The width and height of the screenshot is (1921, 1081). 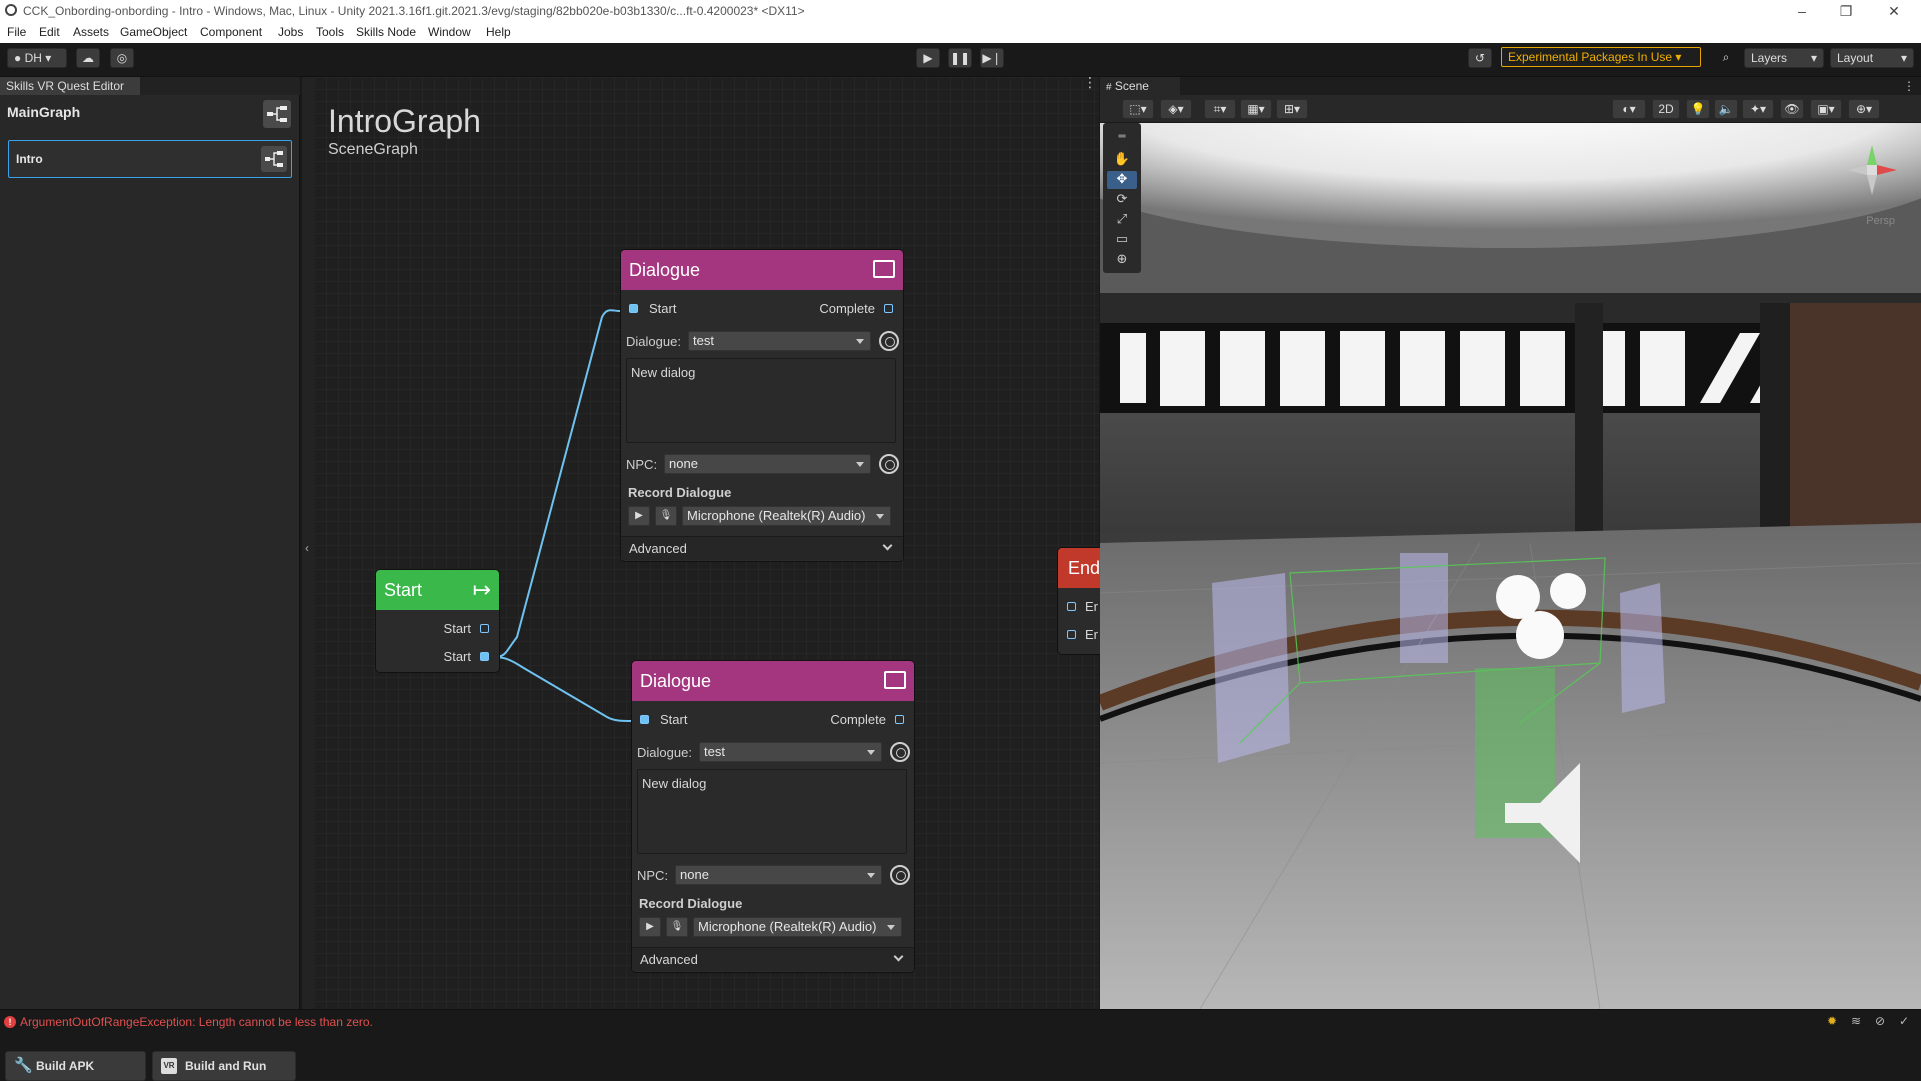 What do you see at coordinates (1846, 11) in the screenshot?
I see `maximize-button: ❐` at bounding box center [1846, 11].